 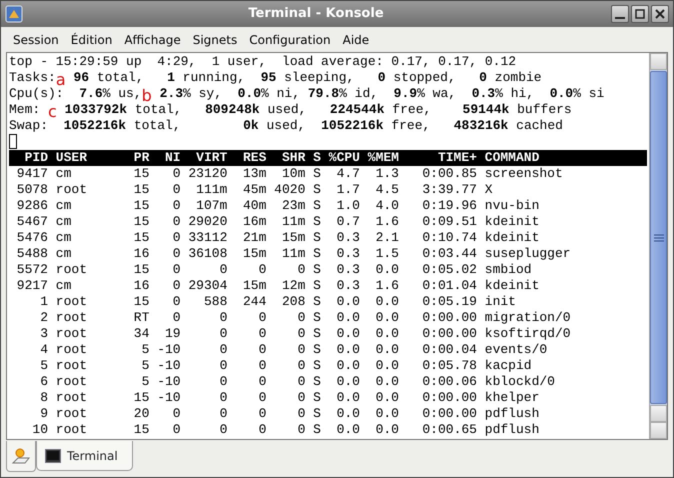 What do you see at coordinates (449, 190) in the screenshot?
I see `table-cell-text: 3:39.77` at bounding box center [449, 190].